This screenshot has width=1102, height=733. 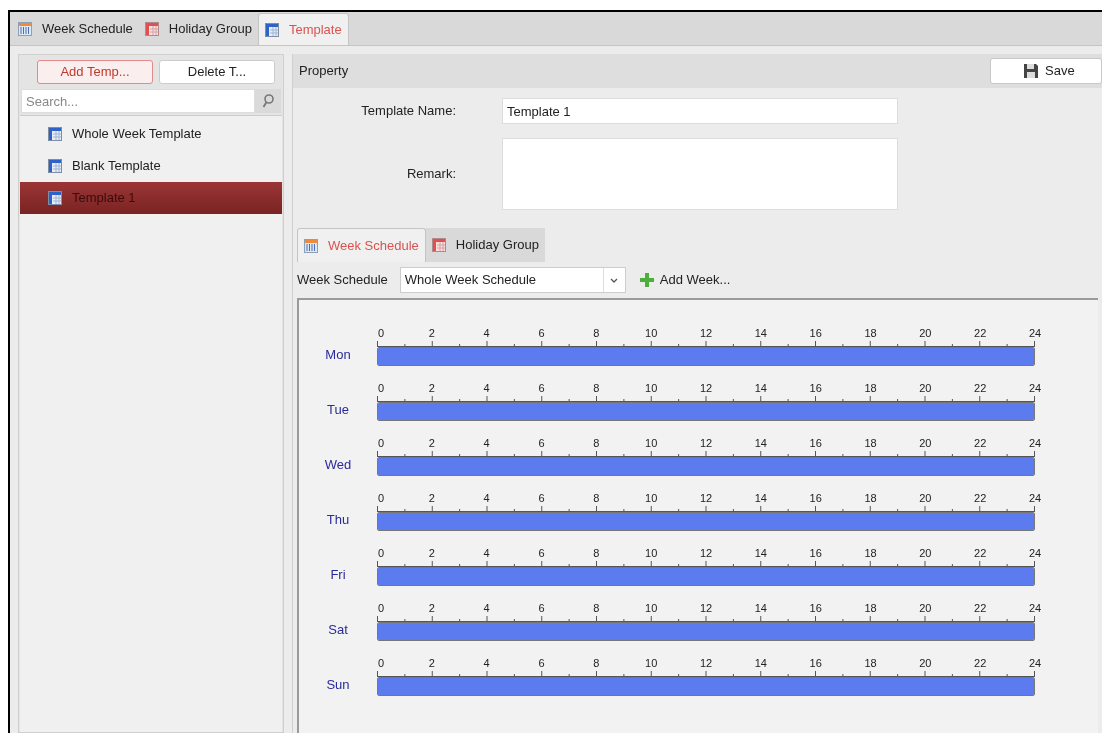 What do you see at coordinates (338, 409) in the screenshot?
I see `day-label: Tue` at bounding box center [338, 409].